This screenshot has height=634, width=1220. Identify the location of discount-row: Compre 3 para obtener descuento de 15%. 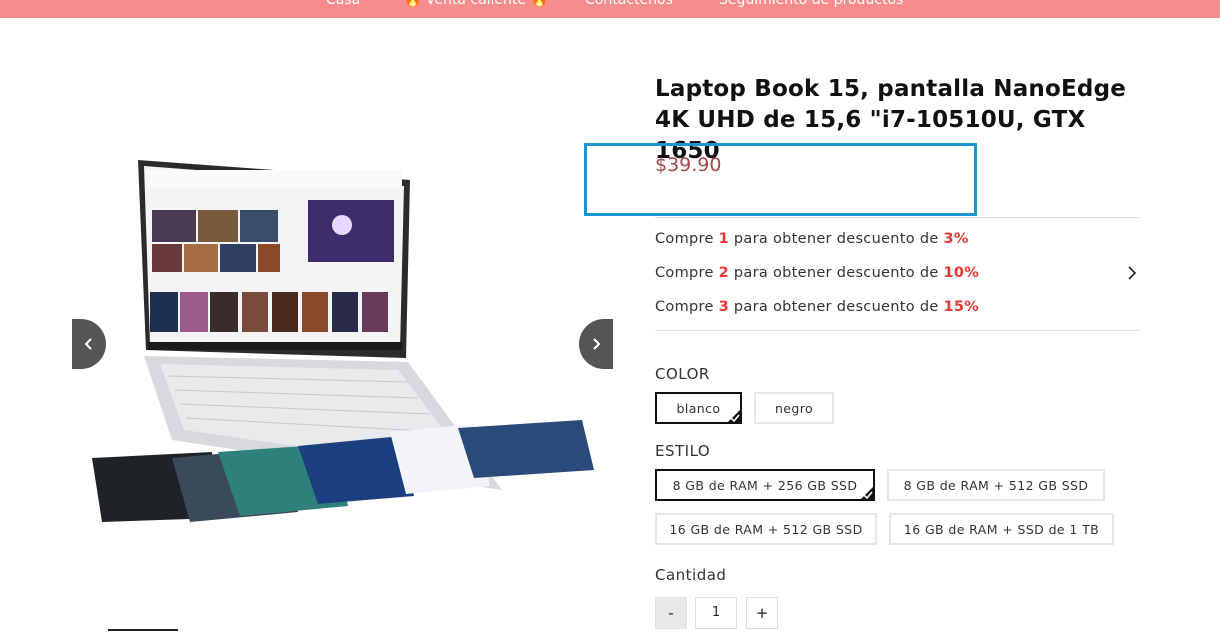
(817, 307).